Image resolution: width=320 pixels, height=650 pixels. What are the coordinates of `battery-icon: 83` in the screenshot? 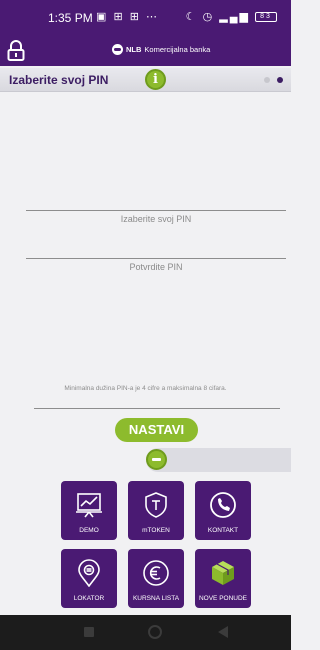 It's located at (266, 17).